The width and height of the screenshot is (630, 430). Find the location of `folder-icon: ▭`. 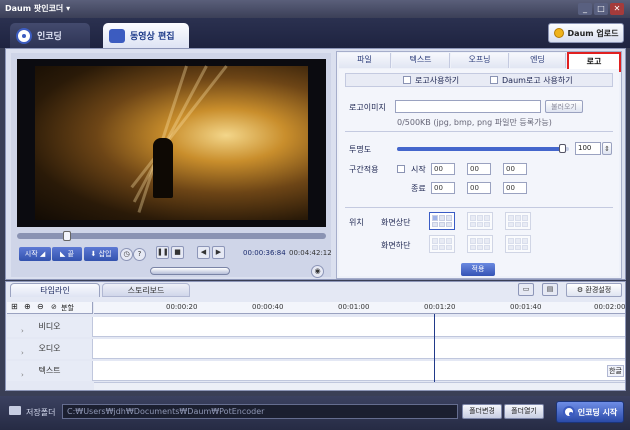

folder-icon: ▭ is located at coordinates (526, 289).